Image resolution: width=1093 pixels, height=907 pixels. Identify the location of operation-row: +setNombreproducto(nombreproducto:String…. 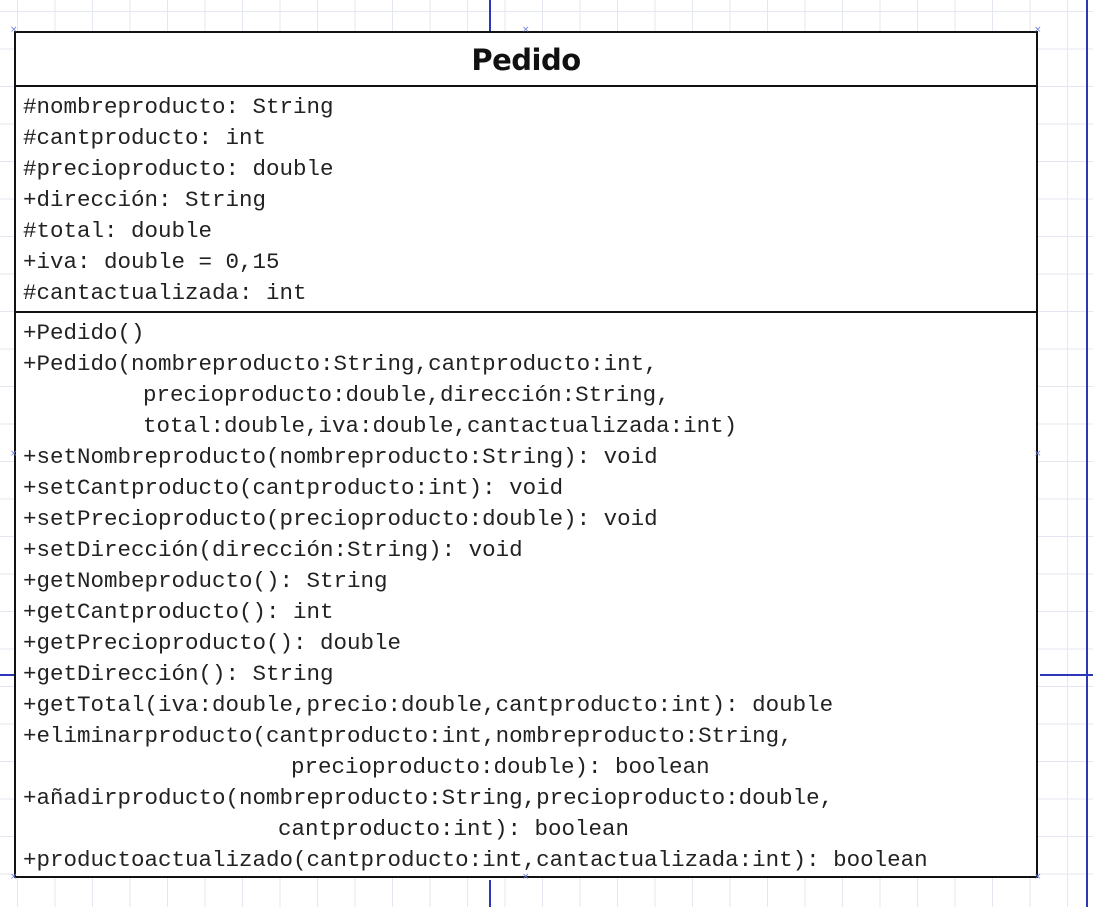
(526, 457).